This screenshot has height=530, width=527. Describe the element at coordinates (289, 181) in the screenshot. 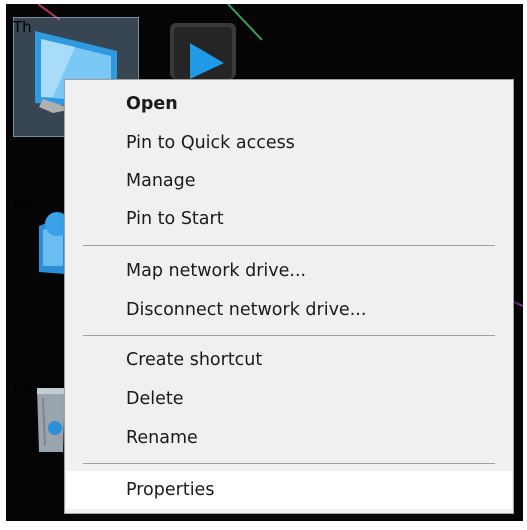

I see `menu-item-manage: Manage` at that location.